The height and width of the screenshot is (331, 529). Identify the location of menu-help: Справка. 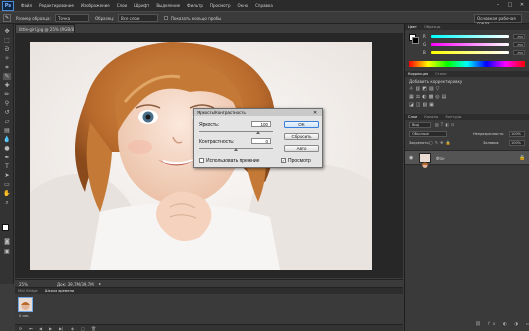
(264, 5).